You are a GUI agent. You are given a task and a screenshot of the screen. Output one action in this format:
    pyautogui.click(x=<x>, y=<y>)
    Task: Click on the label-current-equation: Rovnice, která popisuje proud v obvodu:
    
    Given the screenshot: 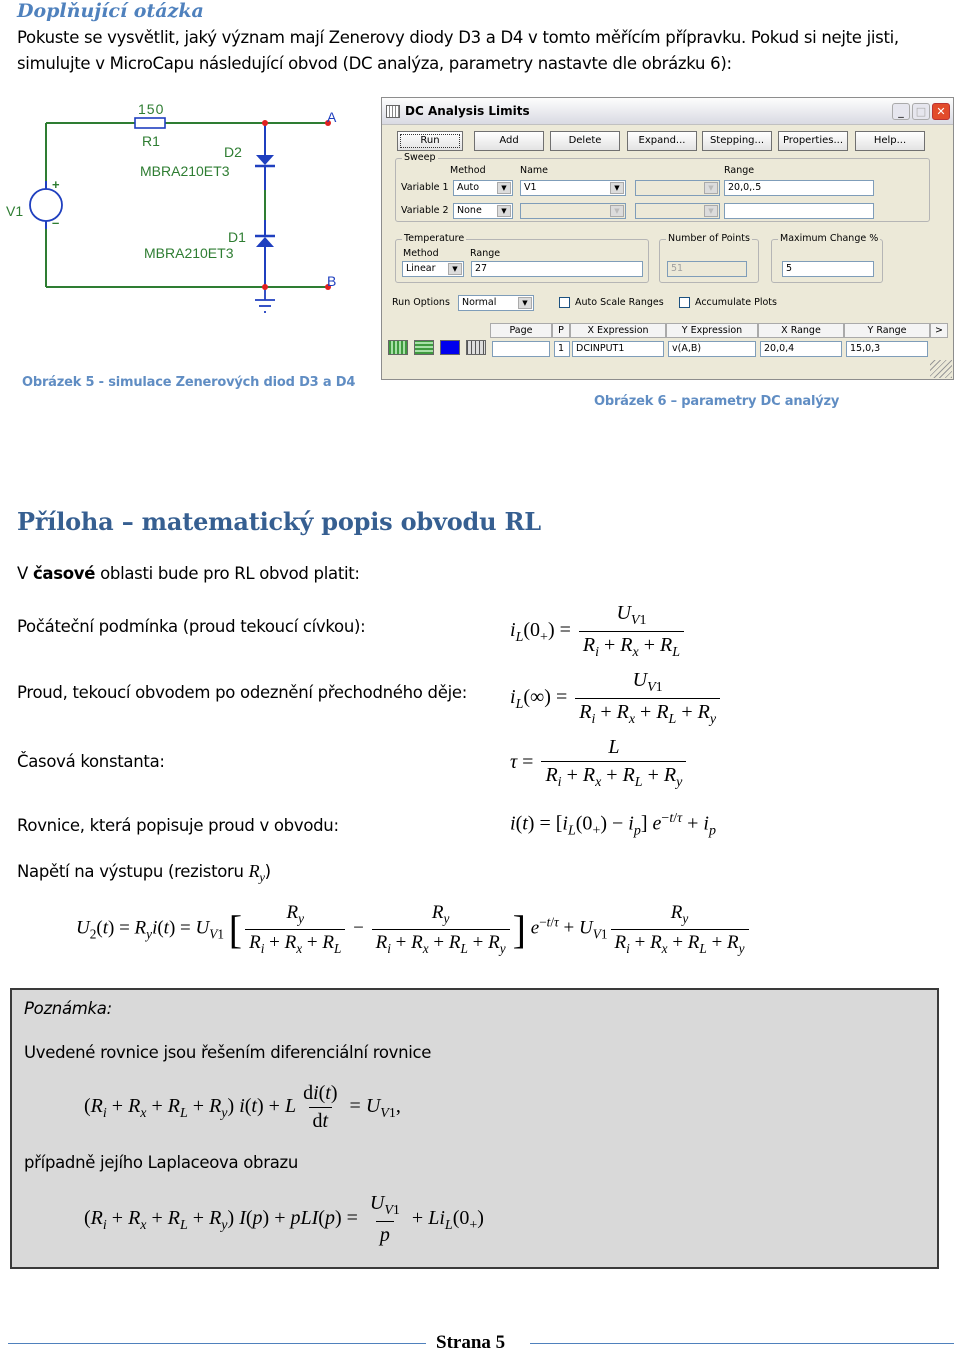 What is the action you would take?
    pyautogui.click(x=178, y=825)
    